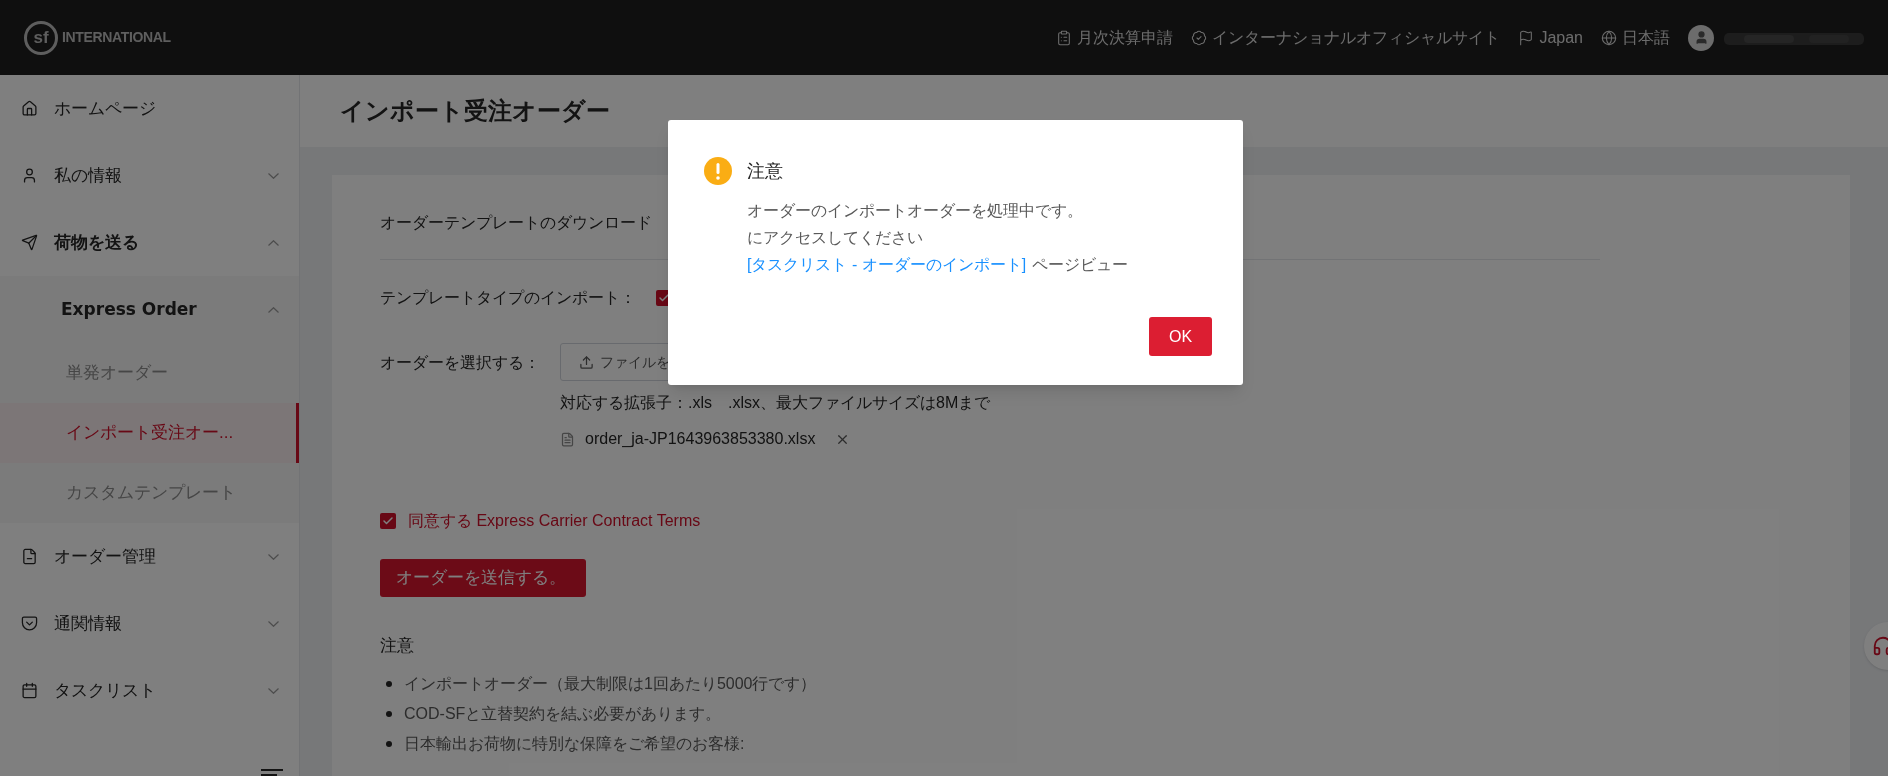 This screenshot has width=1888, height=776. I want to click on sidebar-item: ホームページ, so click(149, 108).